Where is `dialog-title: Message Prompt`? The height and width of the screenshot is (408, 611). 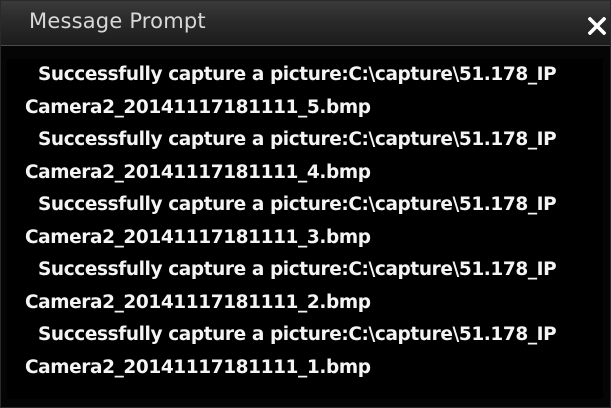 dialog-title: Message Prompt is located at coordinates (117, 21).